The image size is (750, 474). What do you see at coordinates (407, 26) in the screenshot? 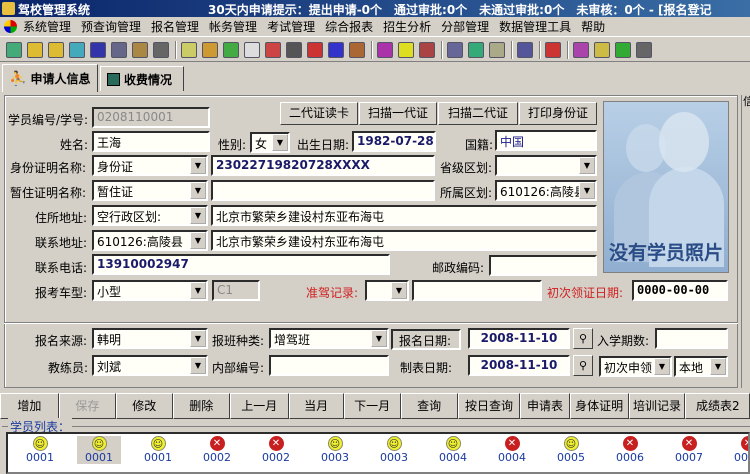
I see `menu-item: 招生分析` at bounding box center [407, 26].